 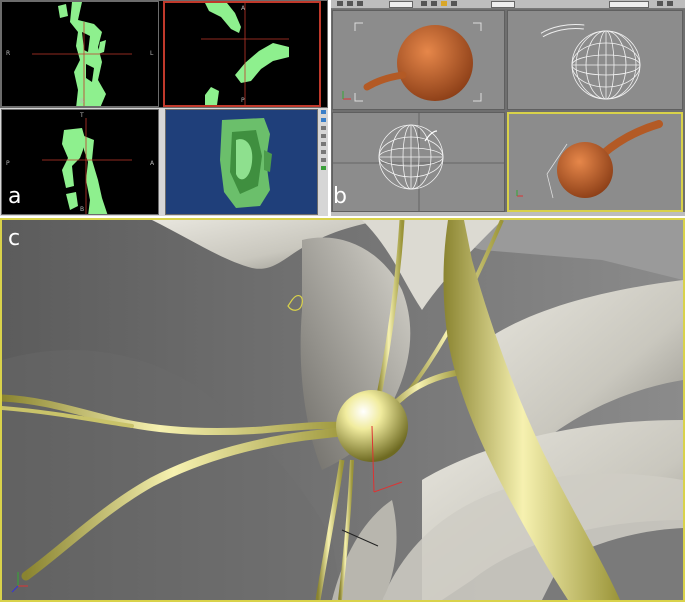 I want to click on viewport-front, so click(x=595, y=60).